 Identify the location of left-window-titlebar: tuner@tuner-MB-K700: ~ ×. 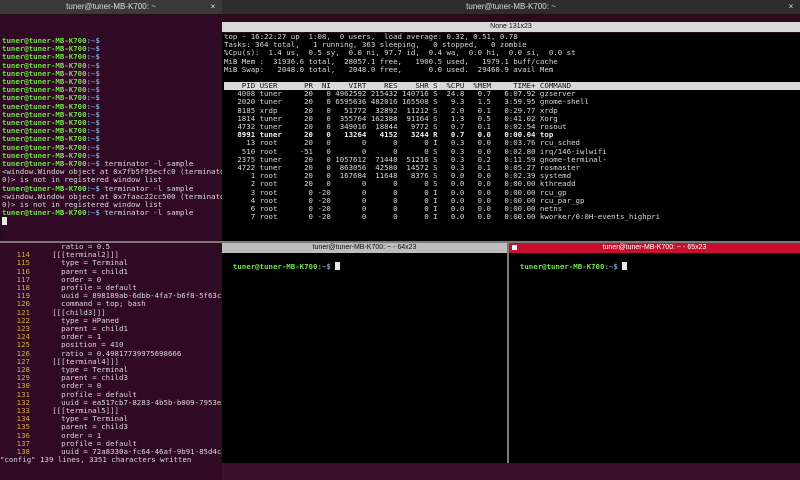
(111, 7).